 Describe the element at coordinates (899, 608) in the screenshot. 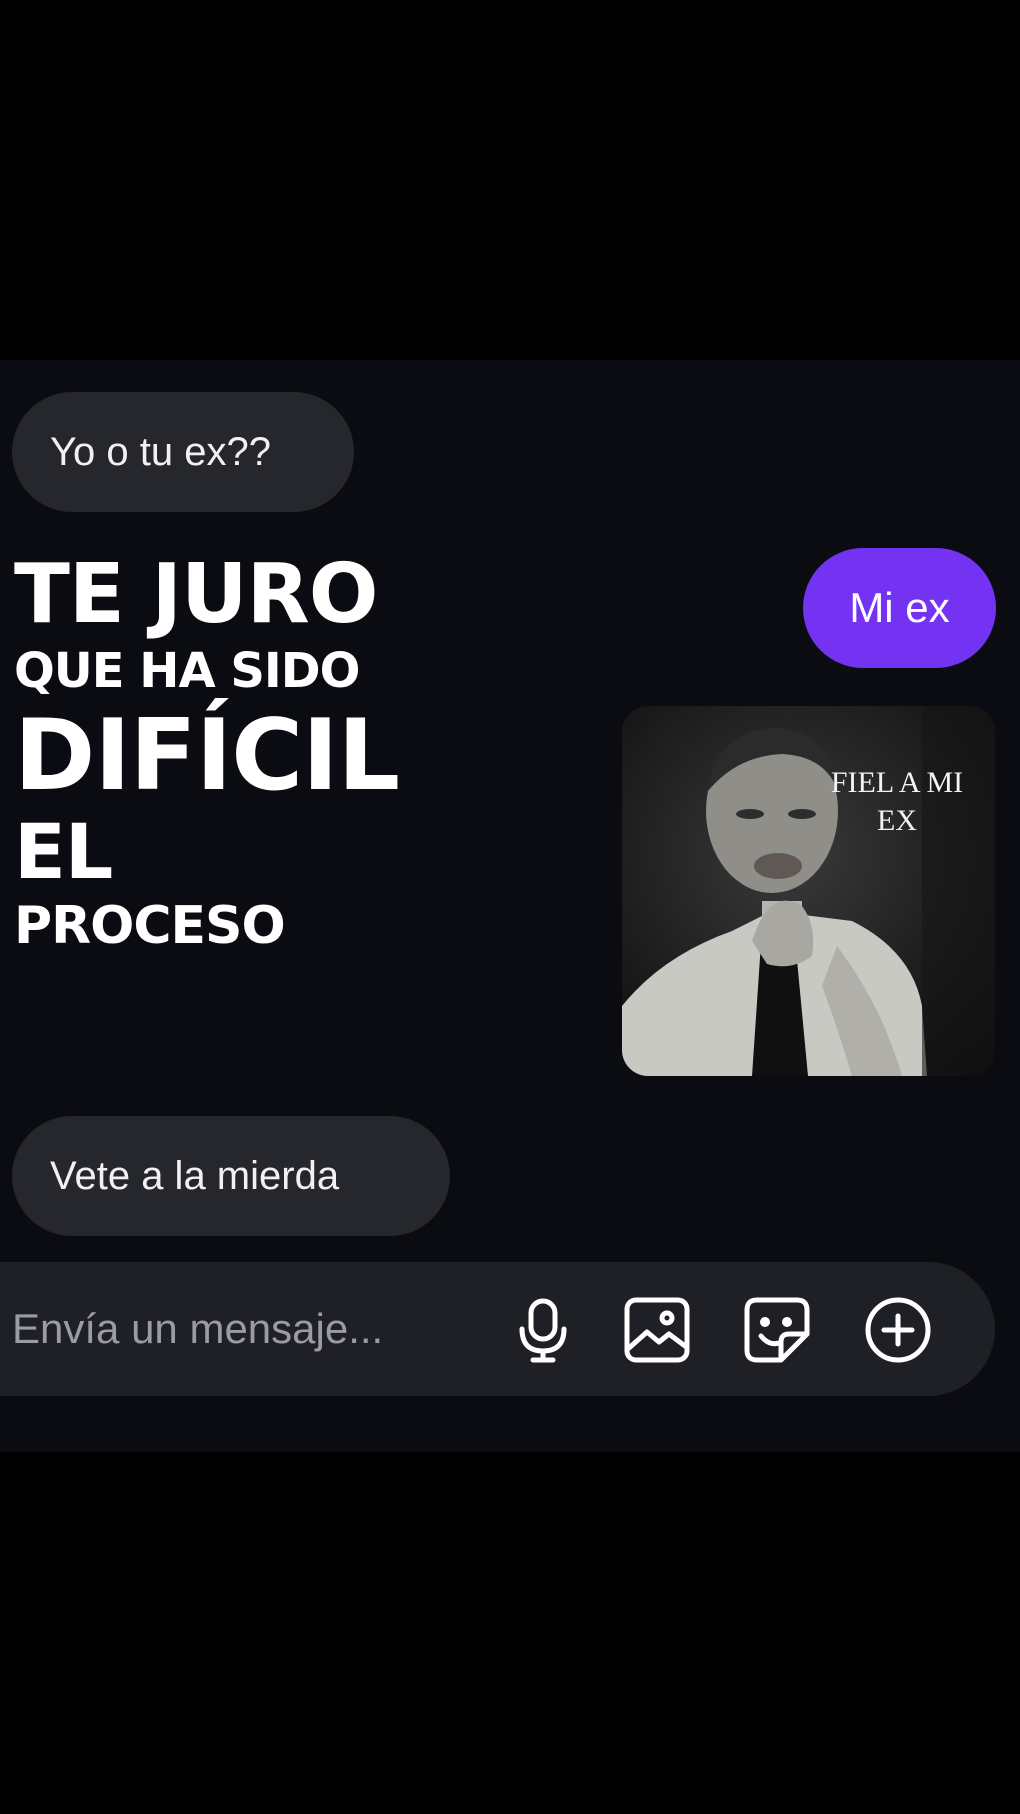

I see `sent-message: Mi ex` at that location.